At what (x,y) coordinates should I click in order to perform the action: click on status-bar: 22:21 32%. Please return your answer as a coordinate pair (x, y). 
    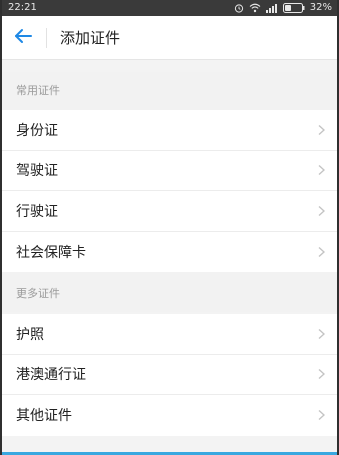
    Looking at the image, I should click on (169, 8).